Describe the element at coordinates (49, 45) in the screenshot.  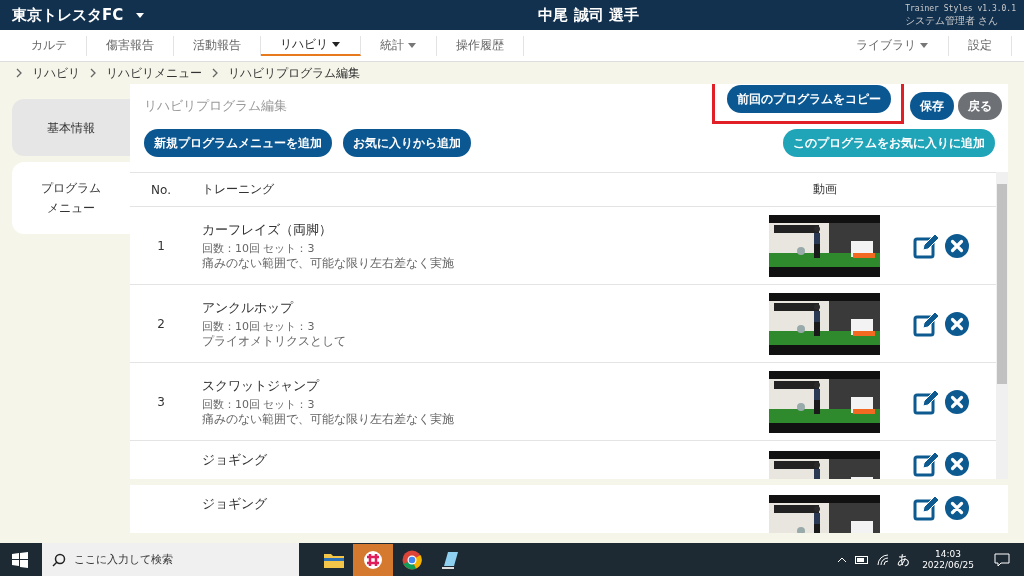
I see `nav-tab: カルテ` at that location.